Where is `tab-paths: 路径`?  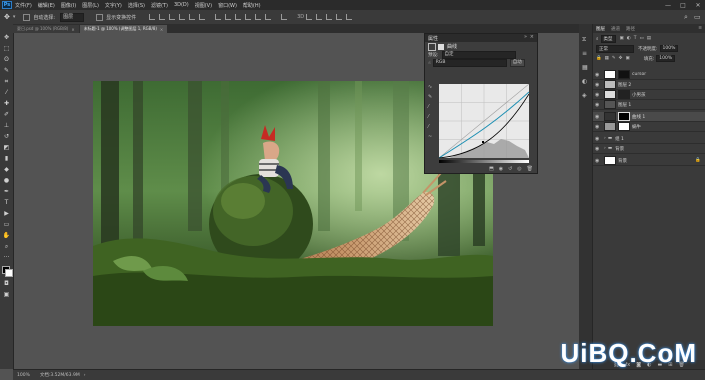
tab-paths: 路径 is located at coordinates (630, 29).